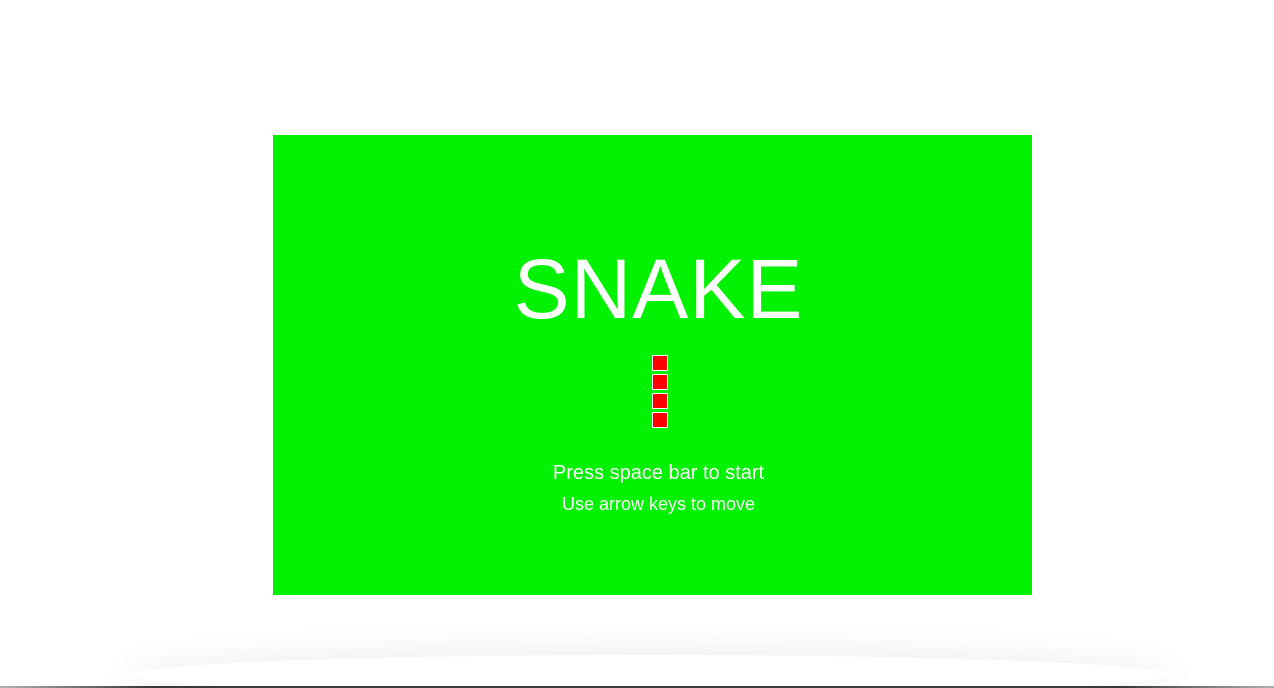  I want to click on bottom-shadow, so click(650, 671).